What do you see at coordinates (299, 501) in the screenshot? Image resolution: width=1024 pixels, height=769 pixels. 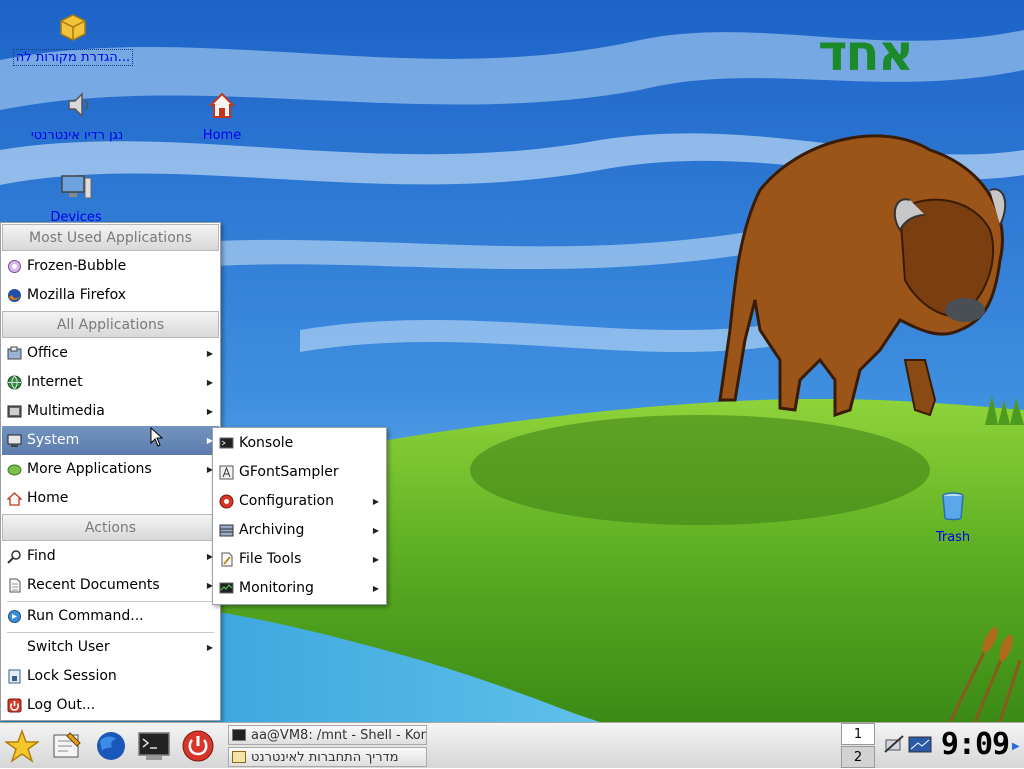 I see `submenu-item-configuration: Configuration ▶` at bounding box center [299, 501].